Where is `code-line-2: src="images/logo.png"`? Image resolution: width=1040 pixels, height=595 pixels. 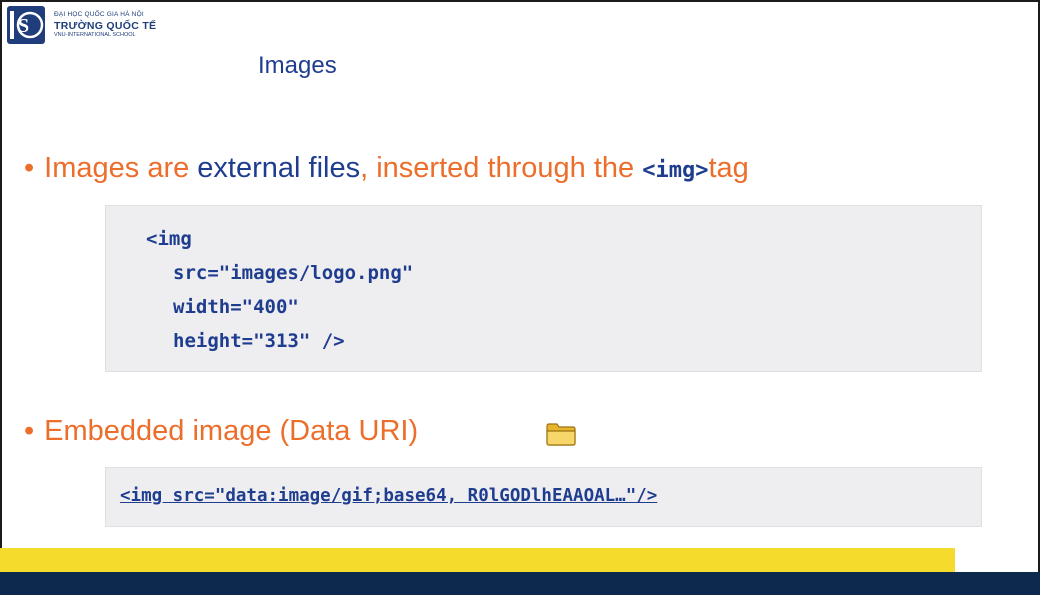
code-line-2: src="images/logo.png" is located at coordinates (293, 273).